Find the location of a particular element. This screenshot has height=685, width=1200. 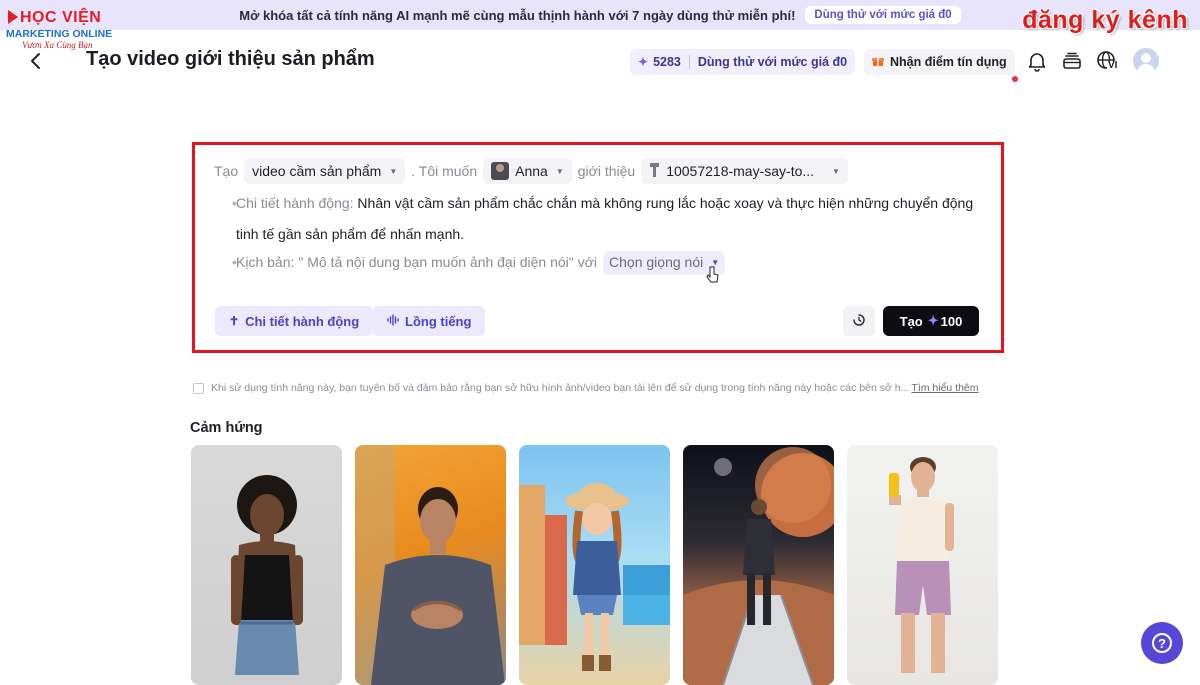

bell-icon is located at coordinates (1038, 62).